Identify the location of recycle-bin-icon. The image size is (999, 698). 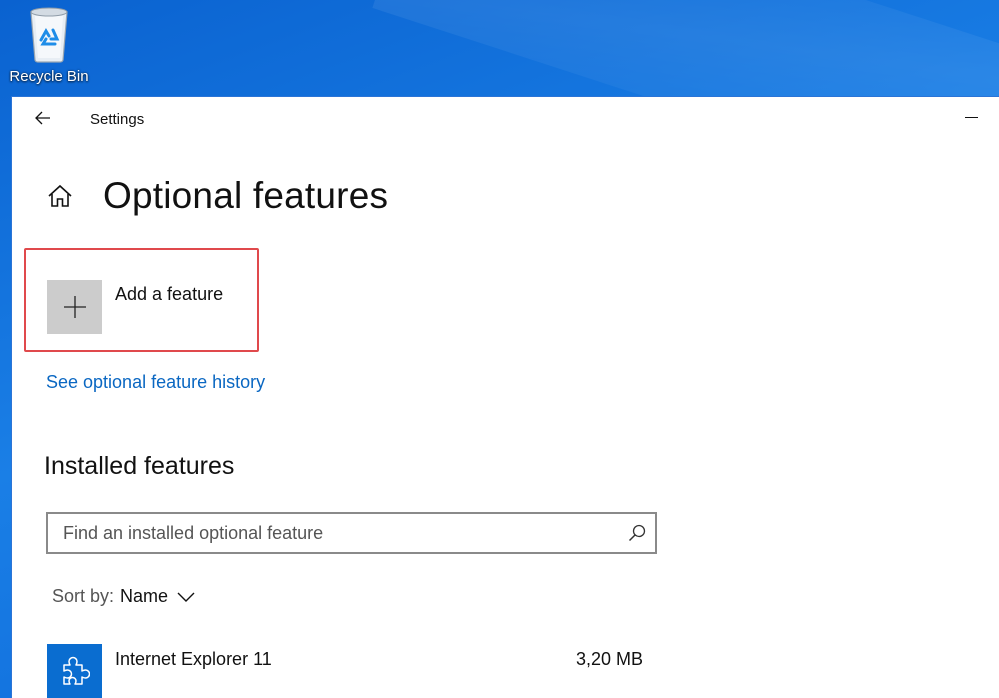
(49, 35).